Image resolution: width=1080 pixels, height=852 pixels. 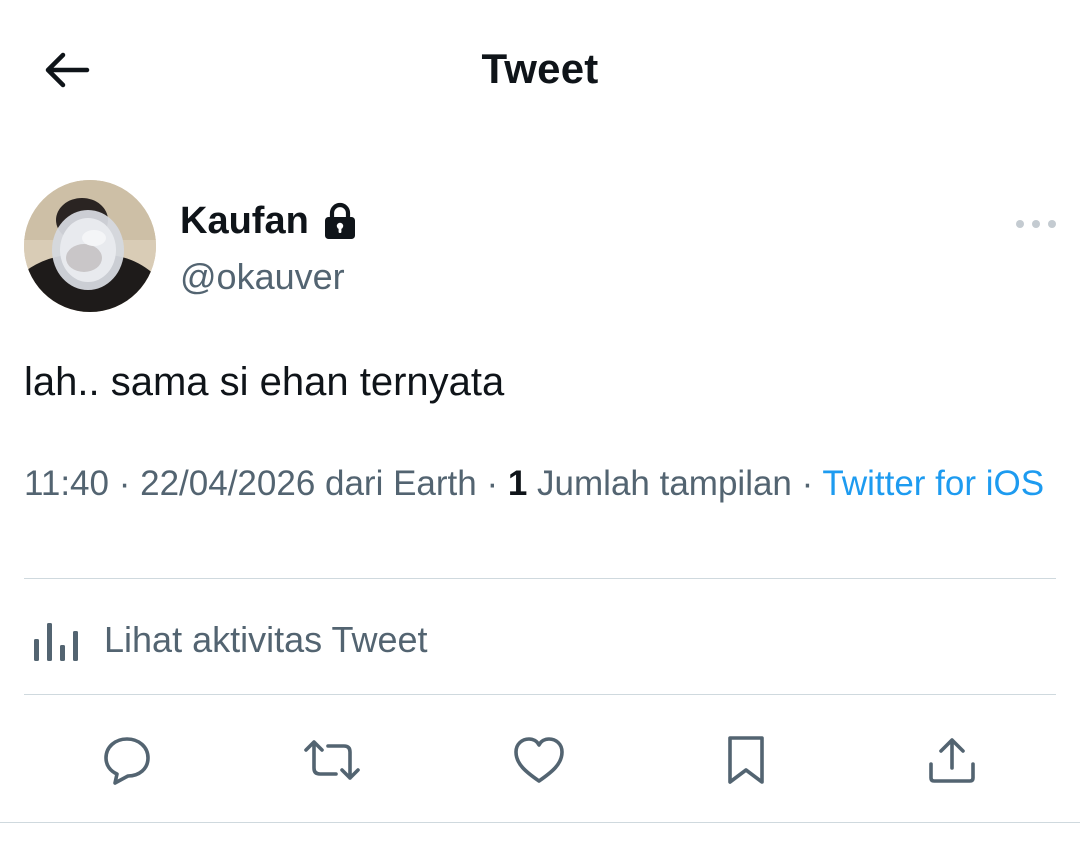 I want to click on bookmark-button, so click(x=746, y=760).